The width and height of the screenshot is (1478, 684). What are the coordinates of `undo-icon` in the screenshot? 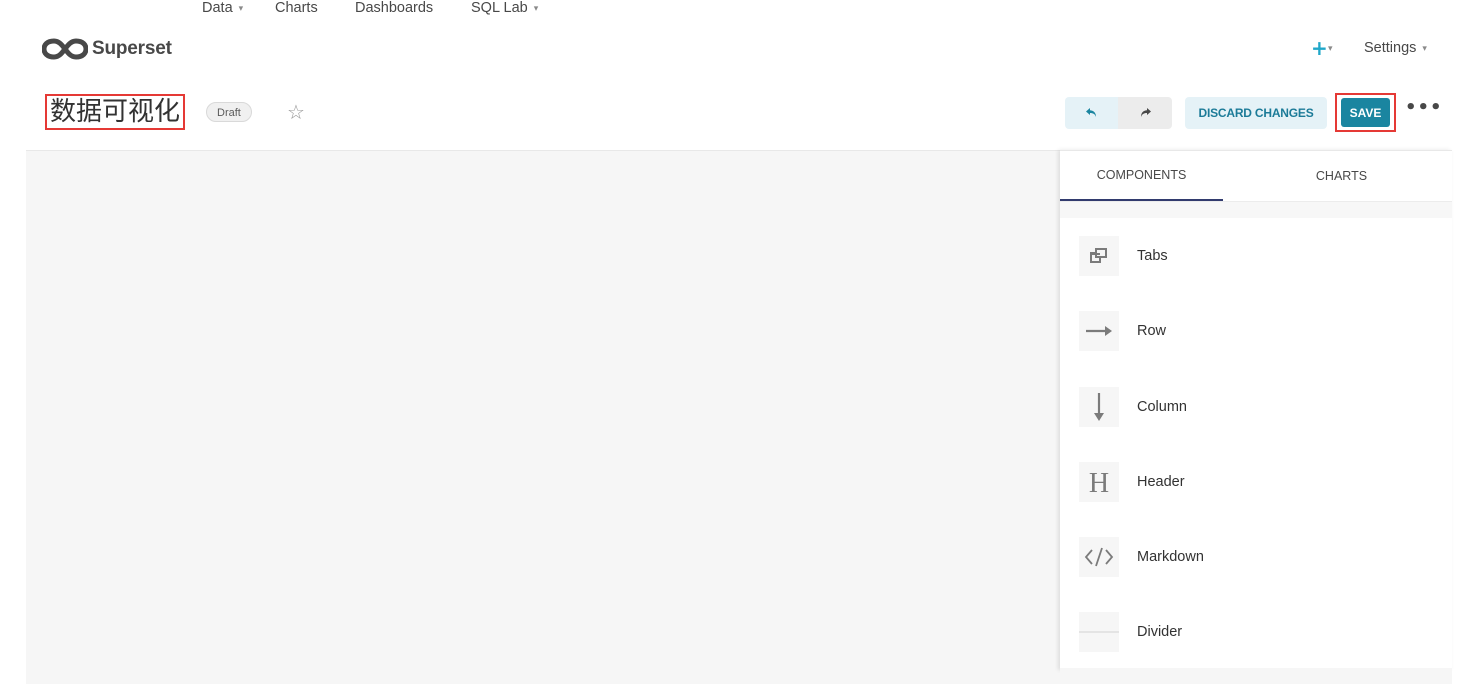 It's located at (1090, 112).